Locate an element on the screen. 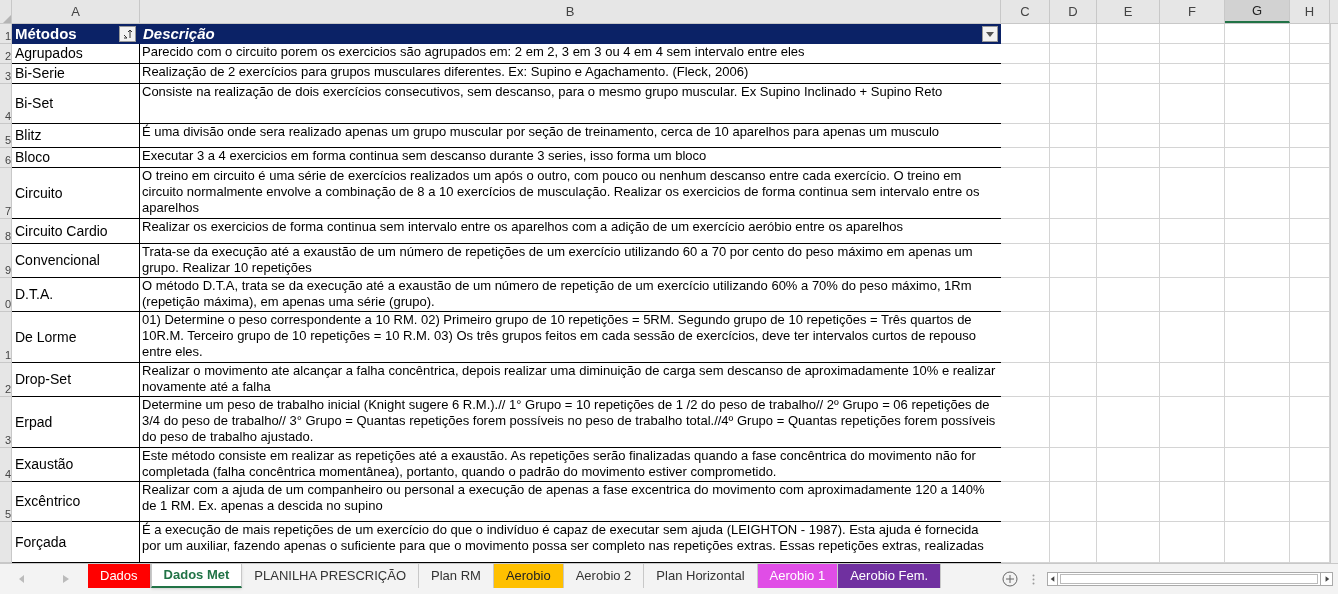 Image resolution: width=1338 pixels, height=594 pixels. row-header: 0 is located at coordinates (6, 295).